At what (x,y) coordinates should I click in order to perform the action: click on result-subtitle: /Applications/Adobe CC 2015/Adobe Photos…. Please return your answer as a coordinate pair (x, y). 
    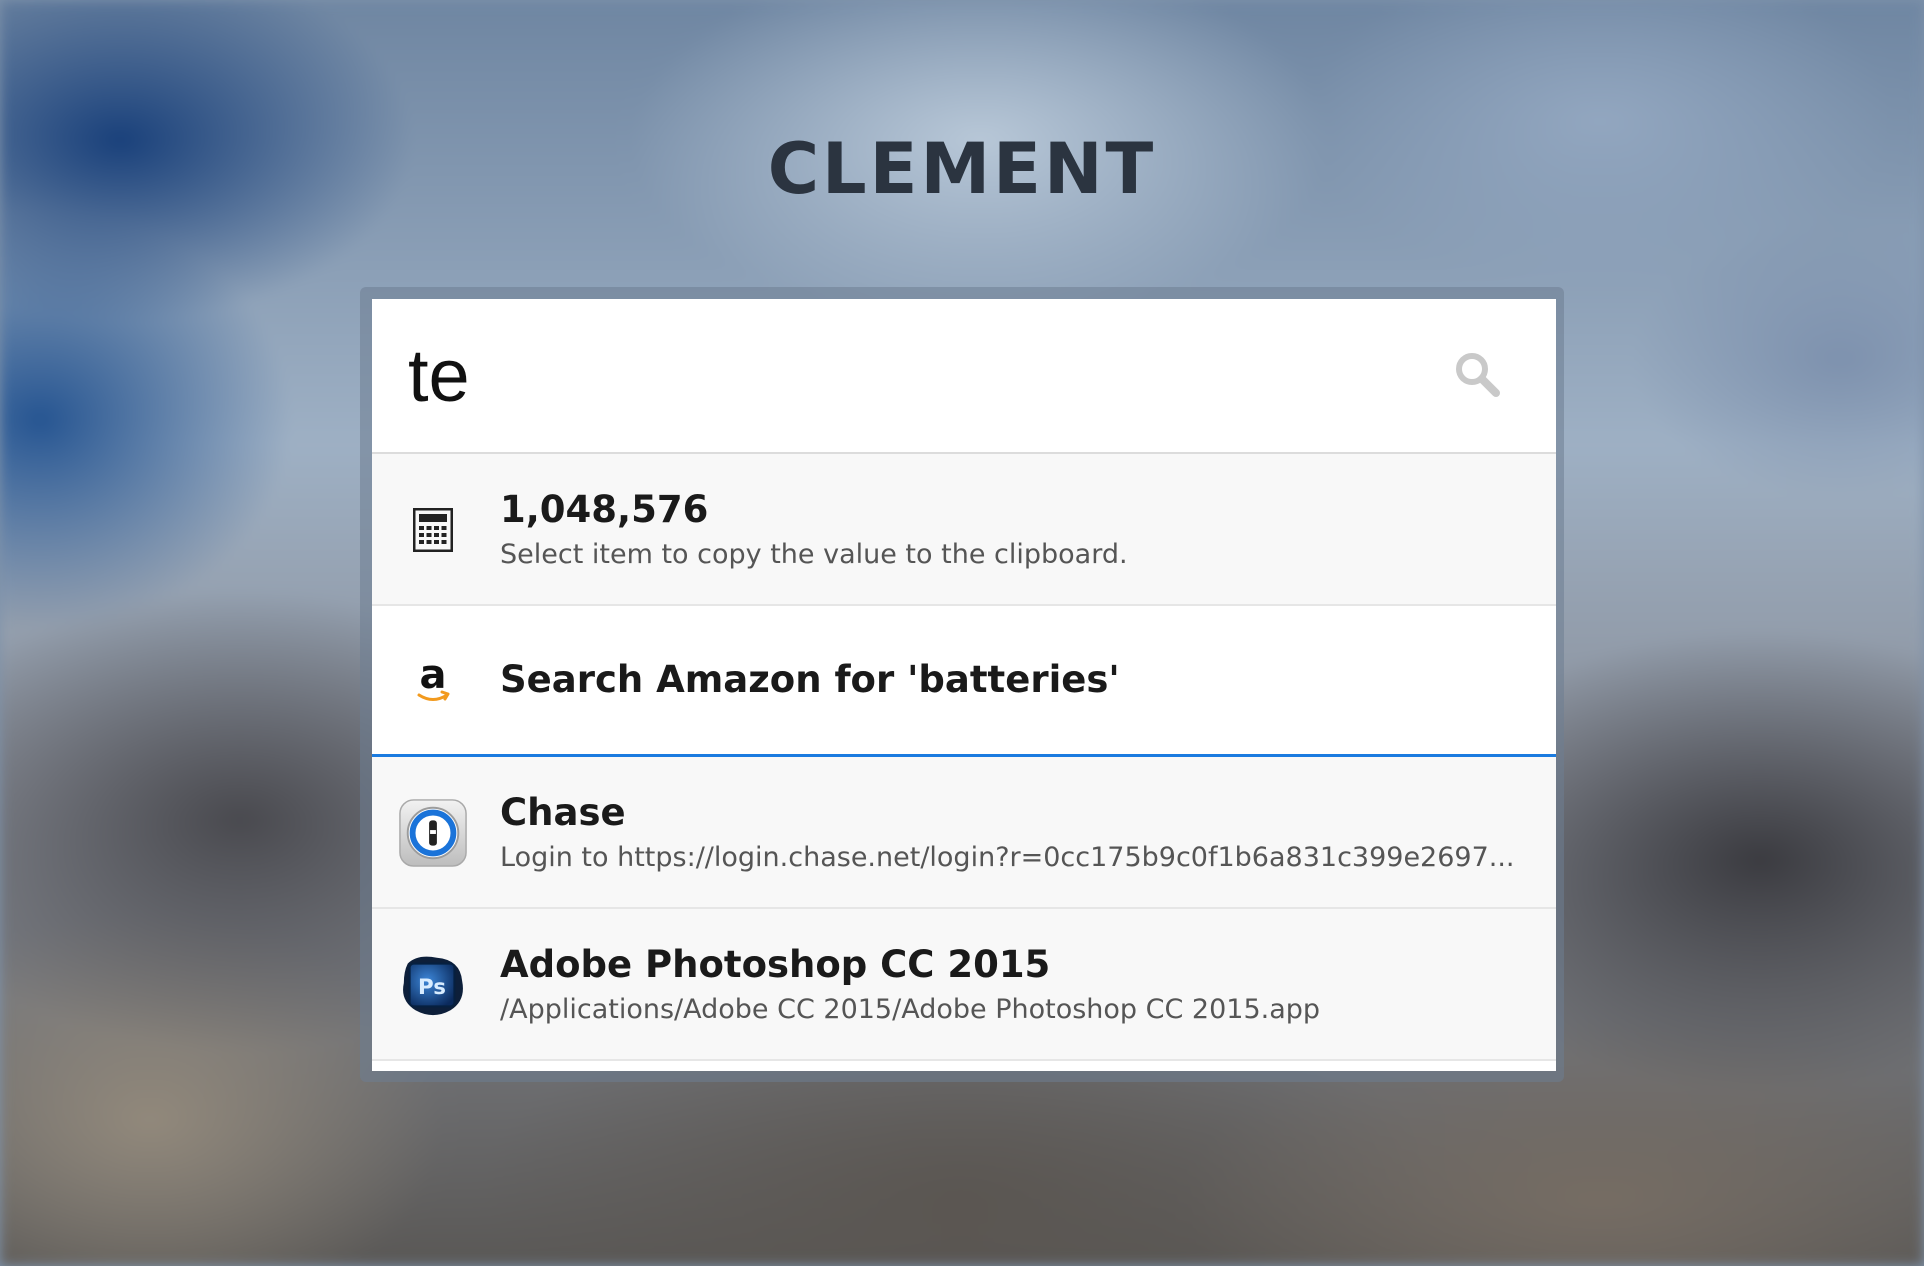
    Looking at the image, I should click on (910, 1009).